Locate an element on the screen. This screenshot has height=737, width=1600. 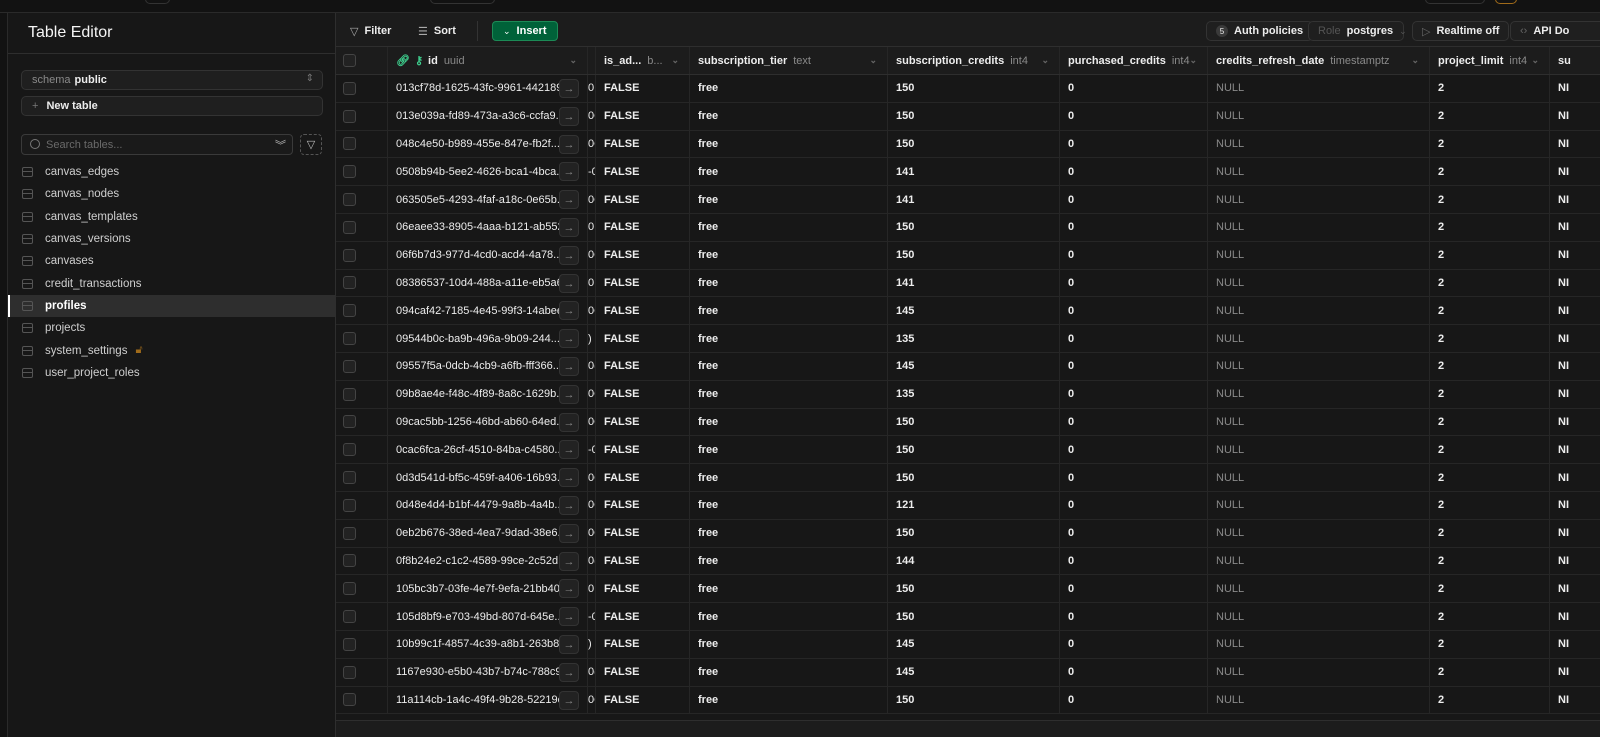
sidebar-item-projects: projects is located at coordinates (172, 328).